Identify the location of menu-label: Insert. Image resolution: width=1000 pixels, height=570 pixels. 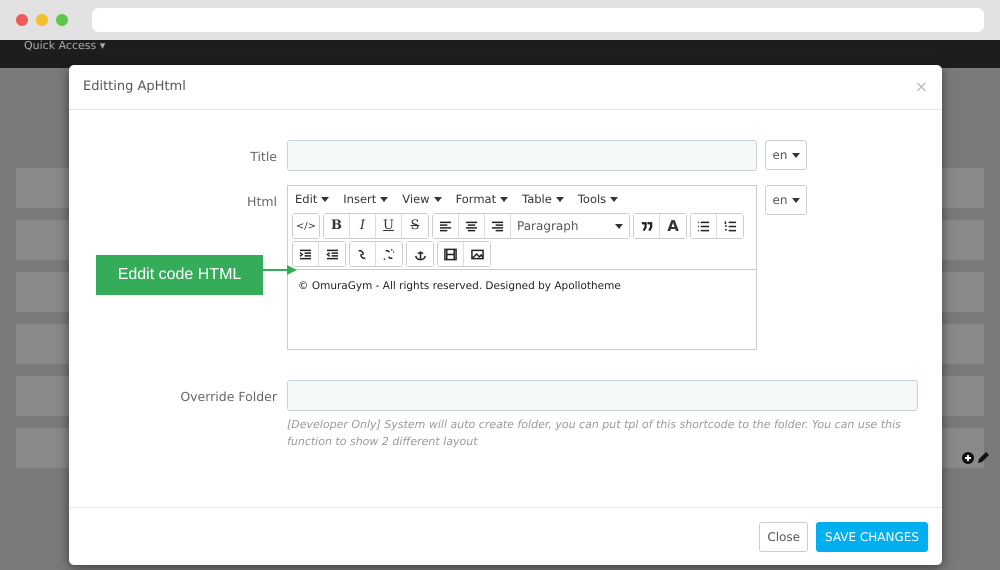
(359, 199).